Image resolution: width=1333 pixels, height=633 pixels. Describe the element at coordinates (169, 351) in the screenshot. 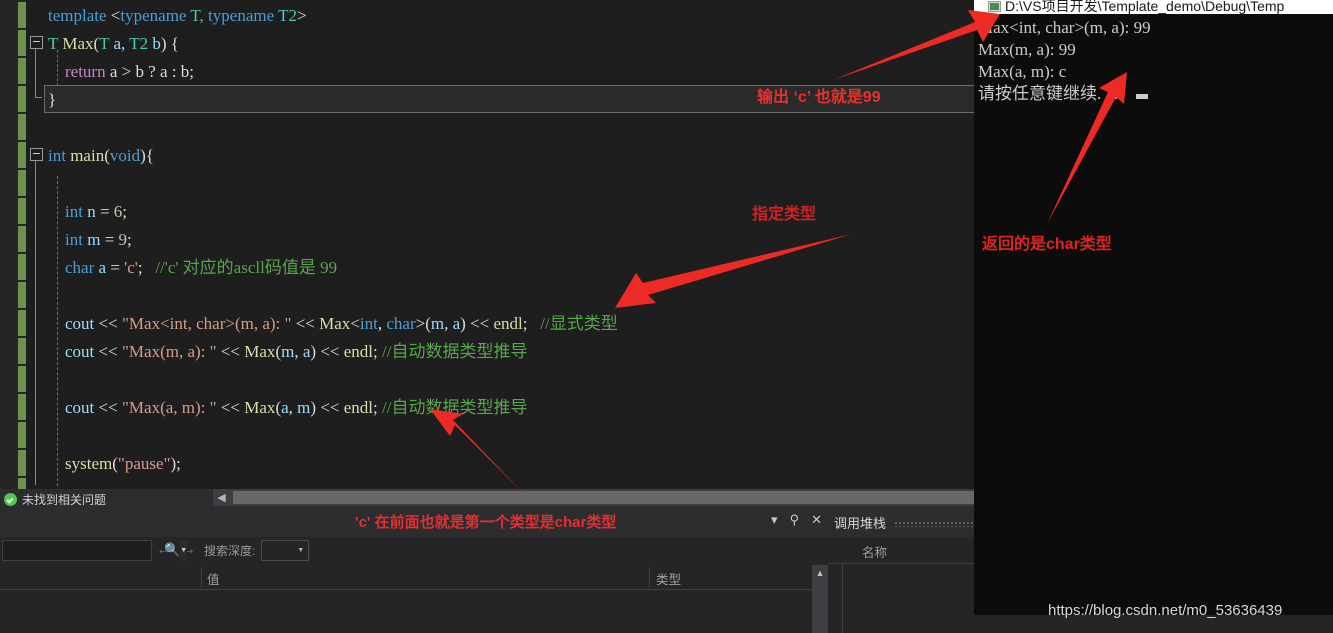

I see `code-token: "Max(m, a): "` at that location.